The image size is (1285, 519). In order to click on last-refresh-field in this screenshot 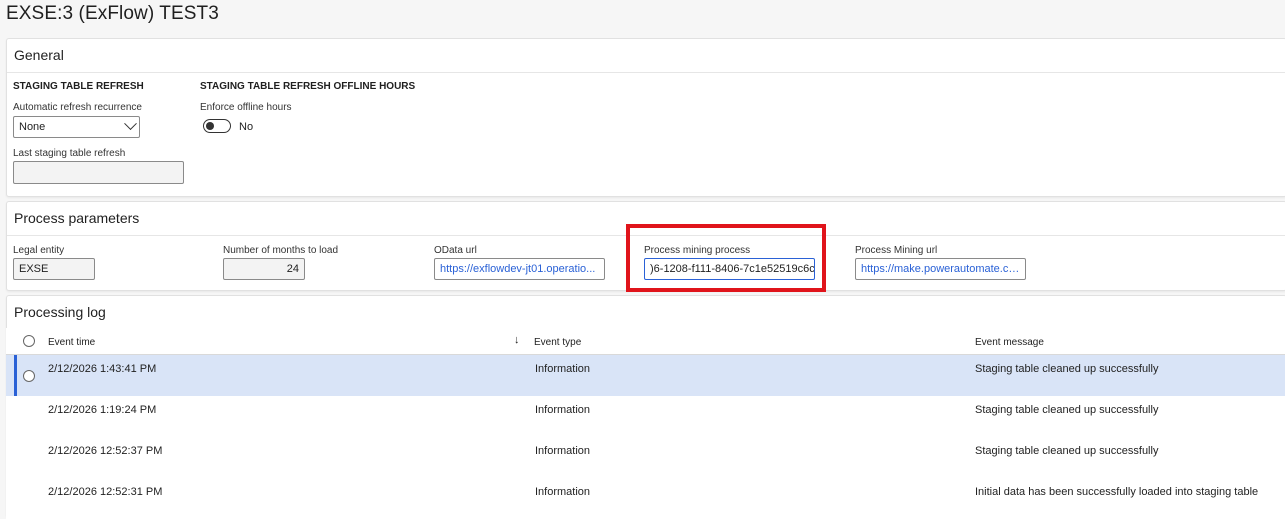, I will do `click(98, 172)`.